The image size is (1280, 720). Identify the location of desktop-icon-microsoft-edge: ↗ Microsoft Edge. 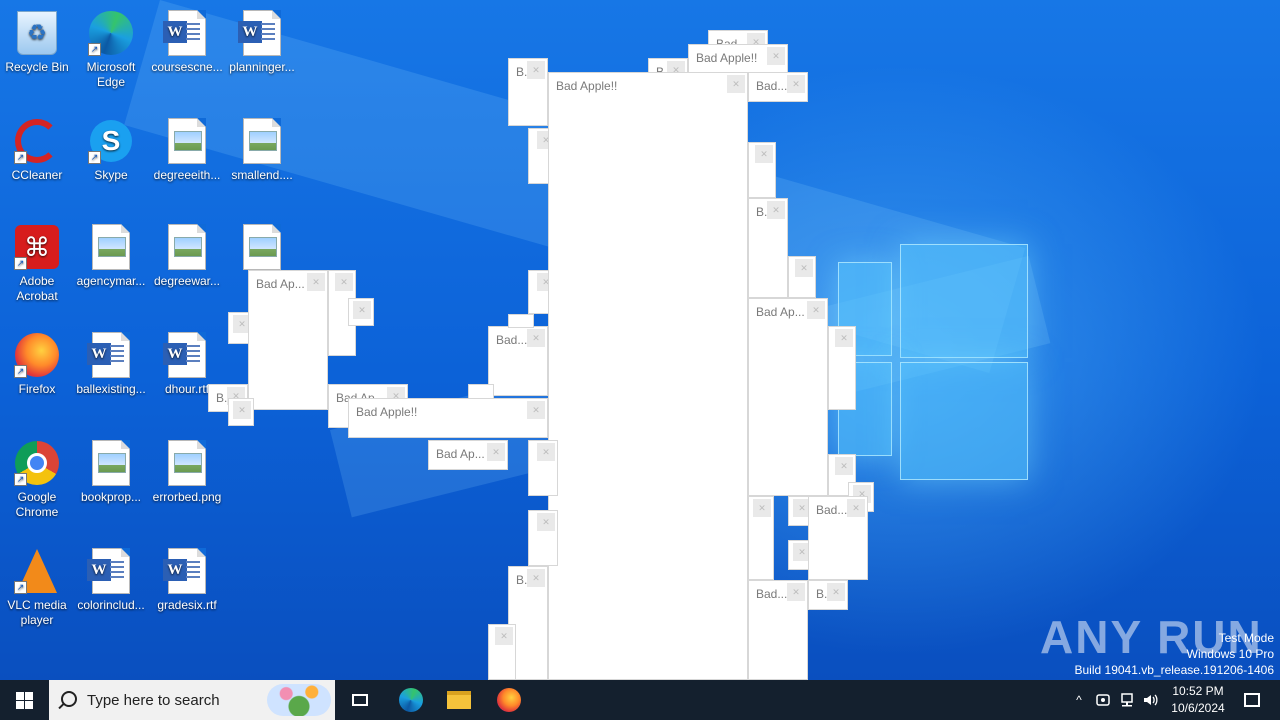
(111, 50).